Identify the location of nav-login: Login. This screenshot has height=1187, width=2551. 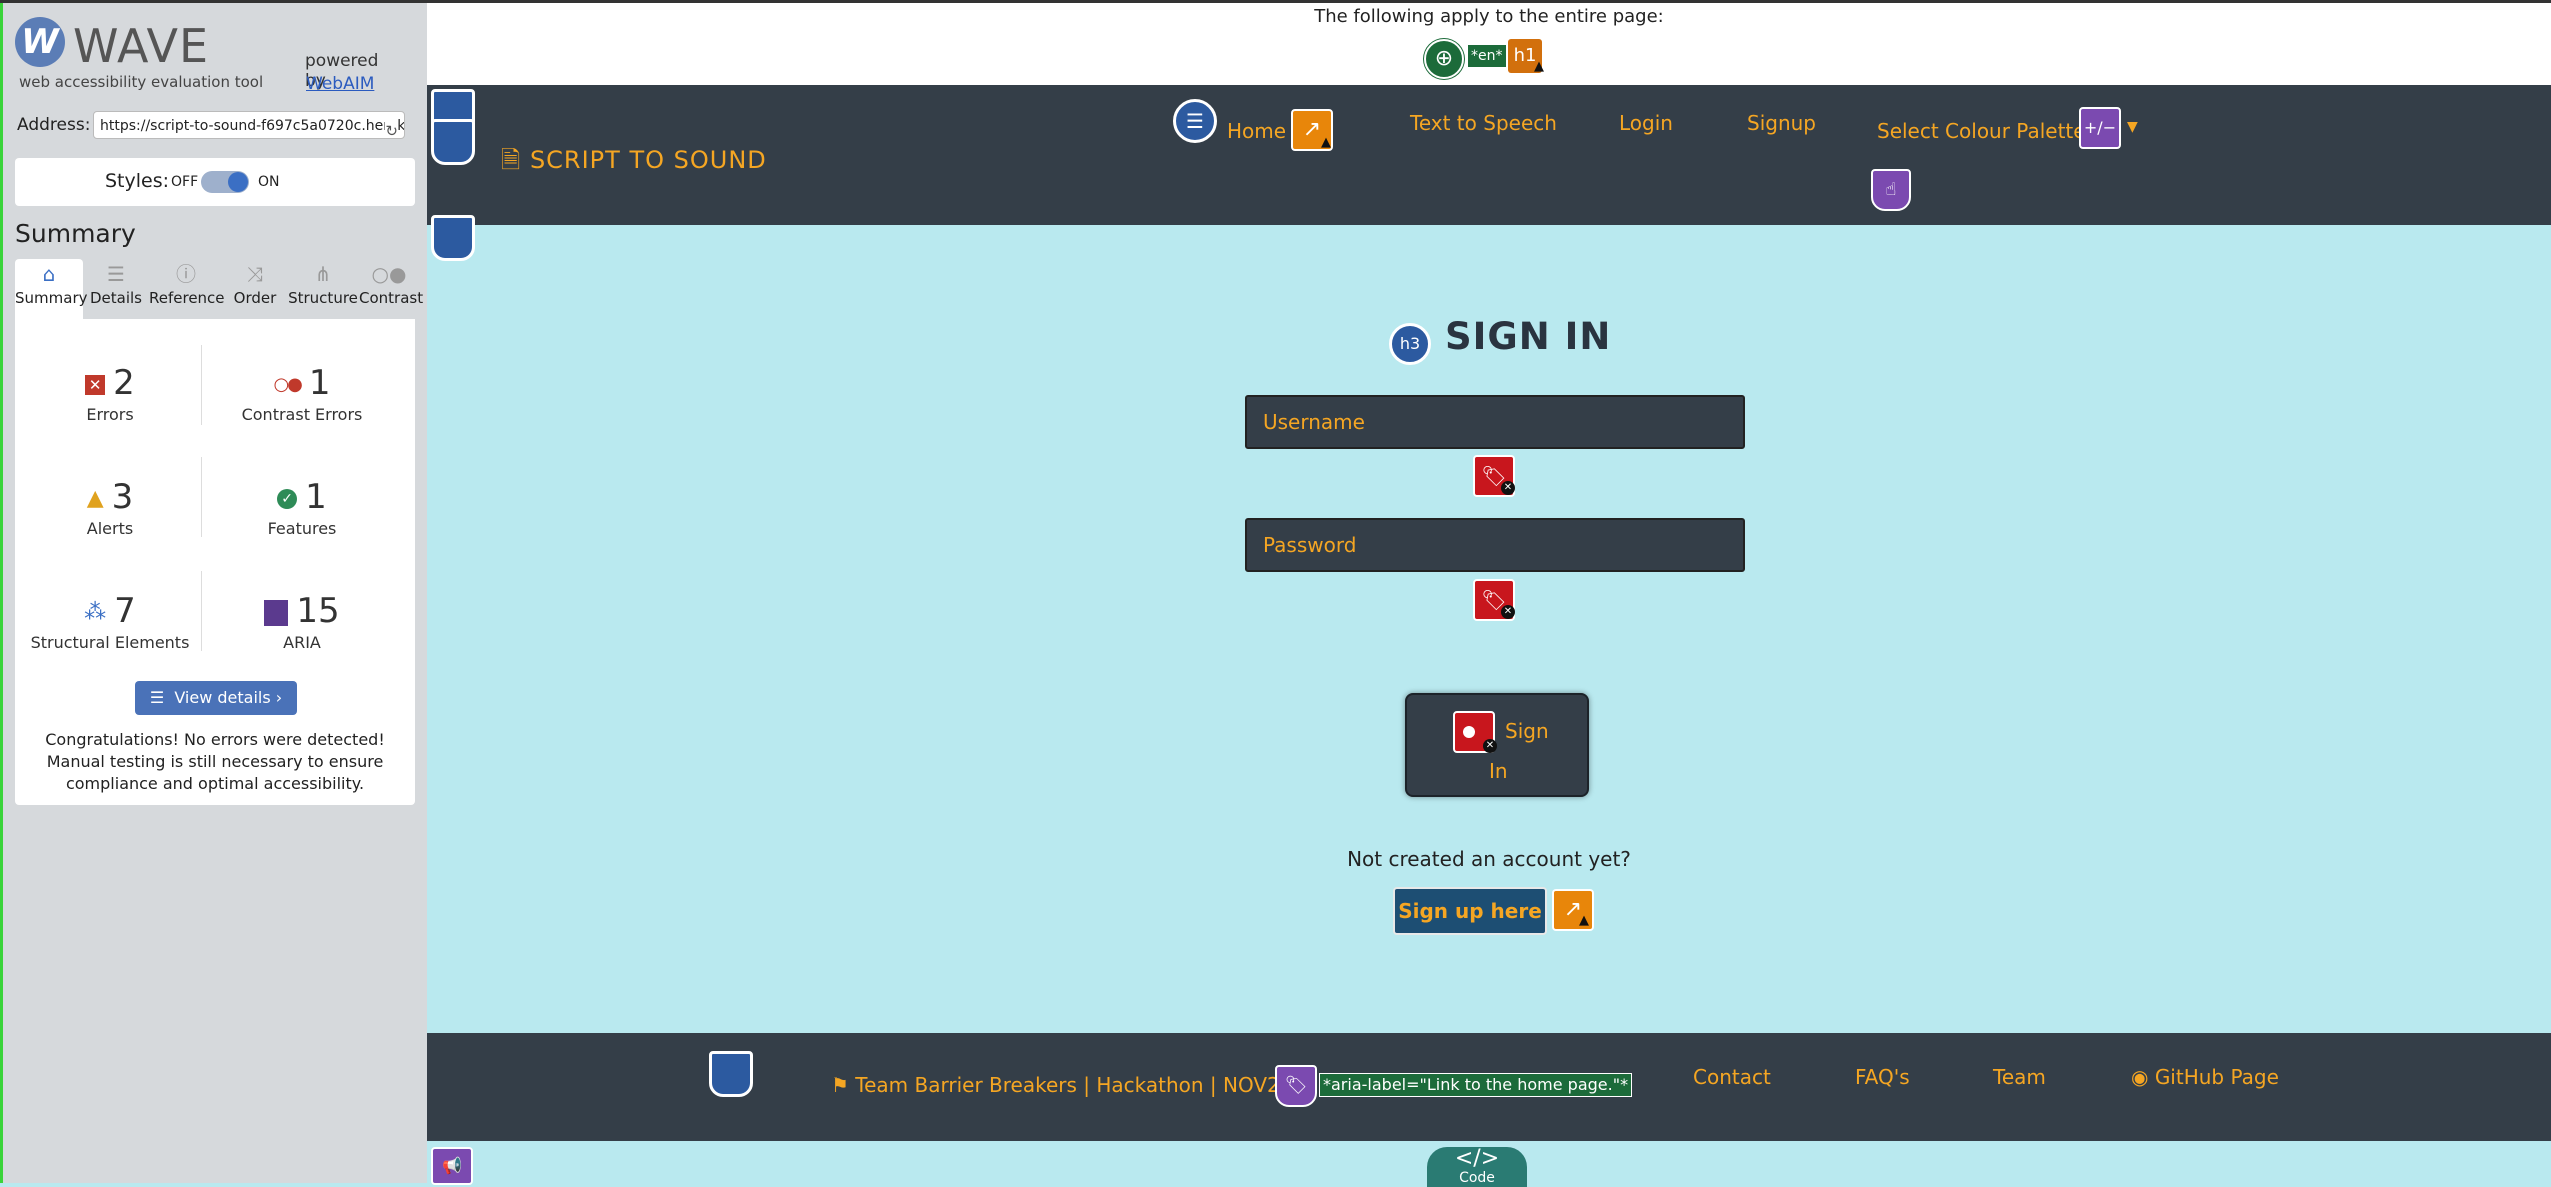
(1646, 123).